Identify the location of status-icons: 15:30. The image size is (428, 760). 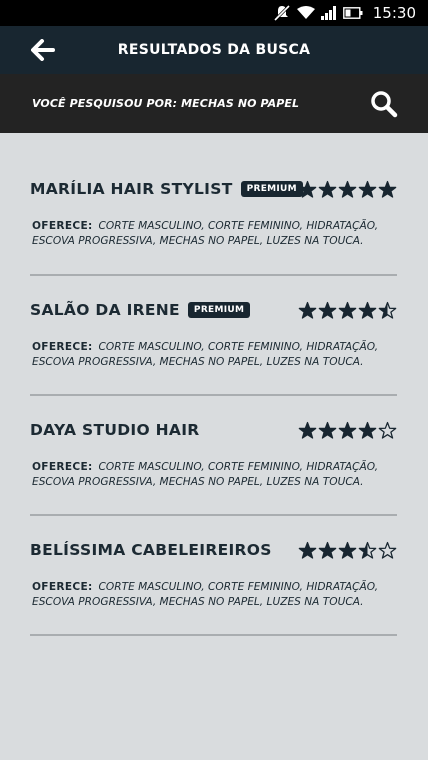
(344, 13).